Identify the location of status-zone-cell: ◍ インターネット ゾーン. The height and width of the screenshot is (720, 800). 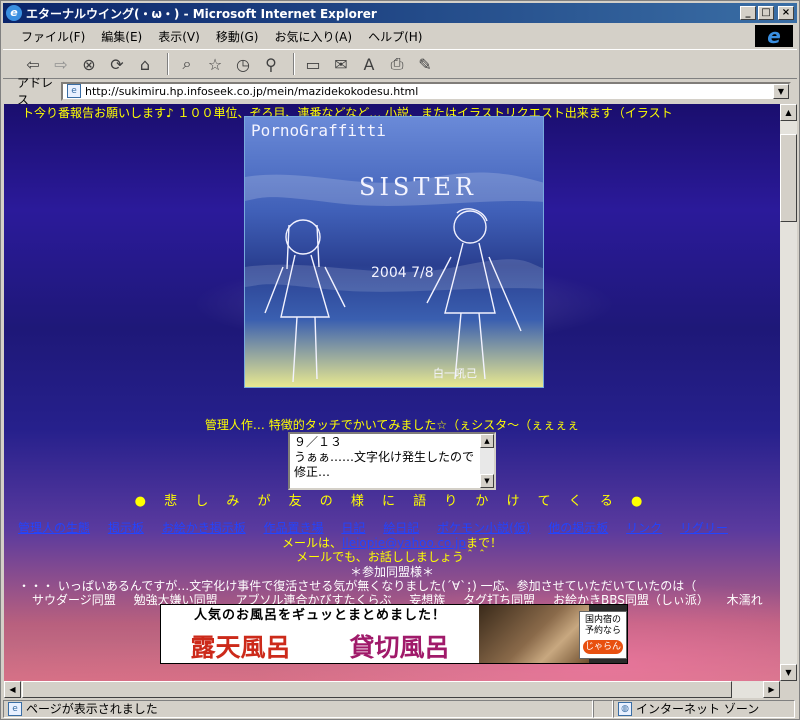
(704, 708).